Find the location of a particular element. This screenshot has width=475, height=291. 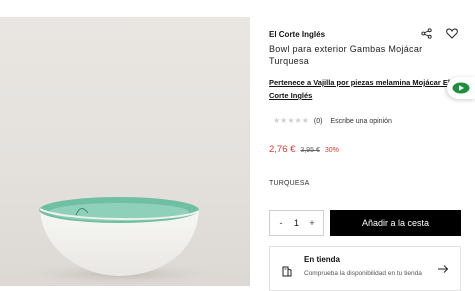

price-row: 2,76 € 3,95 € 30% is located at coordinates (304, 149).